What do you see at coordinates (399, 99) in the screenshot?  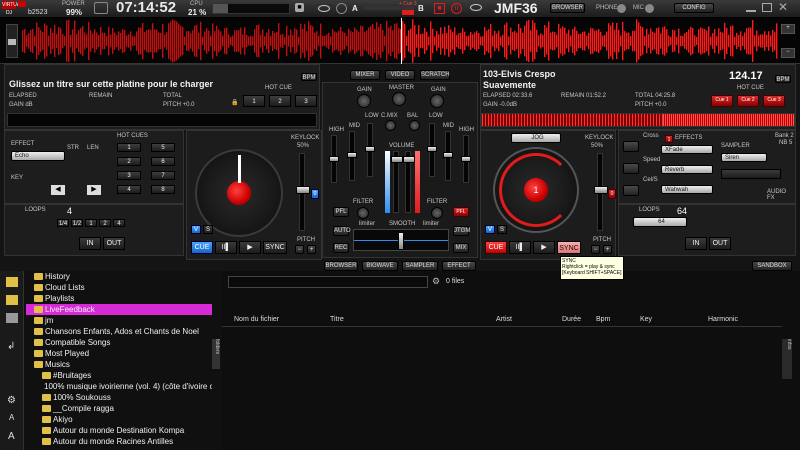 I see `master-knob` at bounding box center [399, 99].